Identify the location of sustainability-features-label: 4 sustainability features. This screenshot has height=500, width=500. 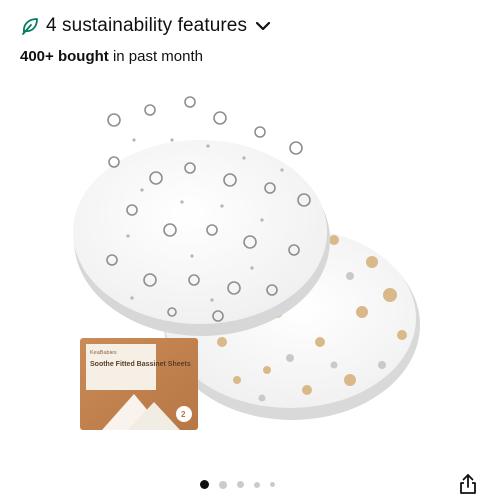
(147, 25).